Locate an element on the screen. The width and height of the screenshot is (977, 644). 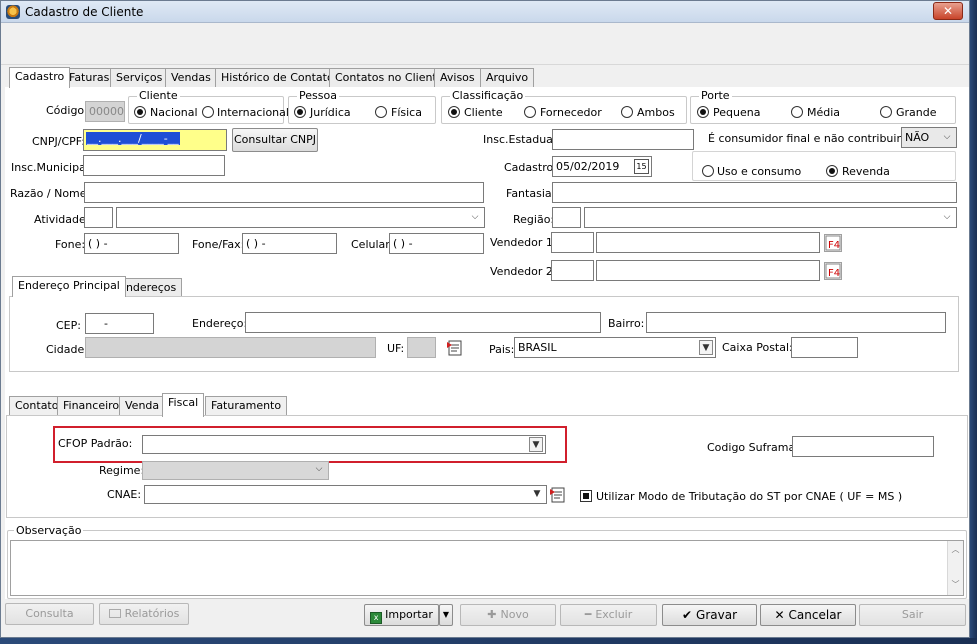
cliente-group: Cliente Nacional Internacional is located at coordinates (208, 106).